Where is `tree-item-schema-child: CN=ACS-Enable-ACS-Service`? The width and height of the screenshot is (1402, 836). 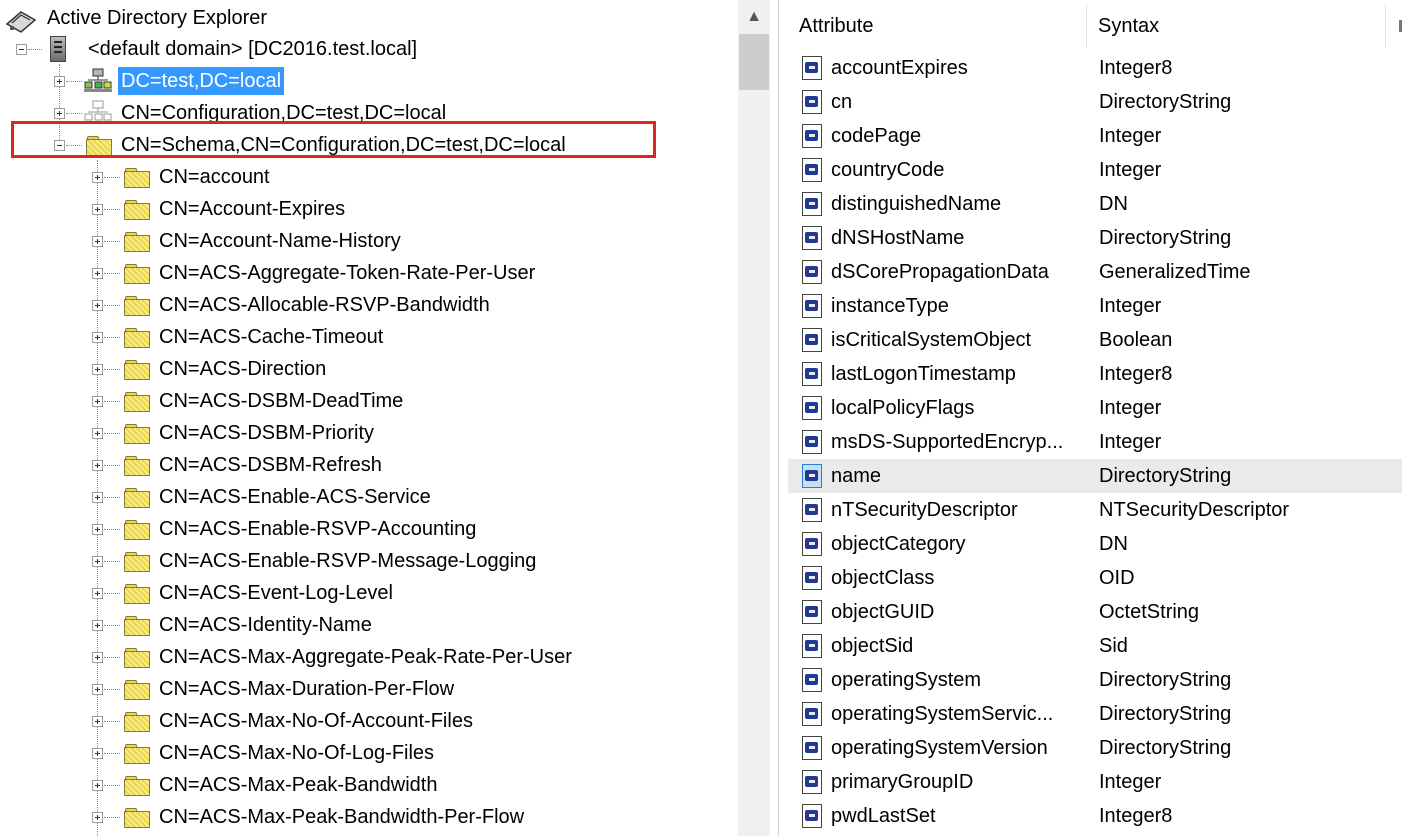
tree-item-schema-child: CN=ACS-Enable-ACS-Service is located at coordinates (295, 497).